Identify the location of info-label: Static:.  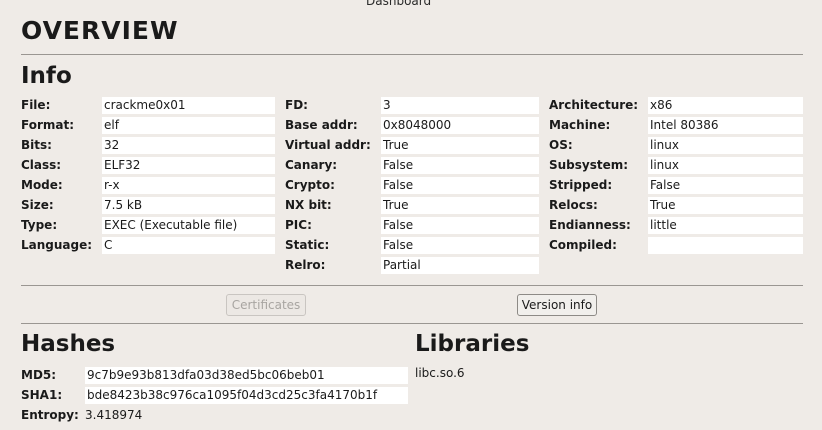
(307, 245).